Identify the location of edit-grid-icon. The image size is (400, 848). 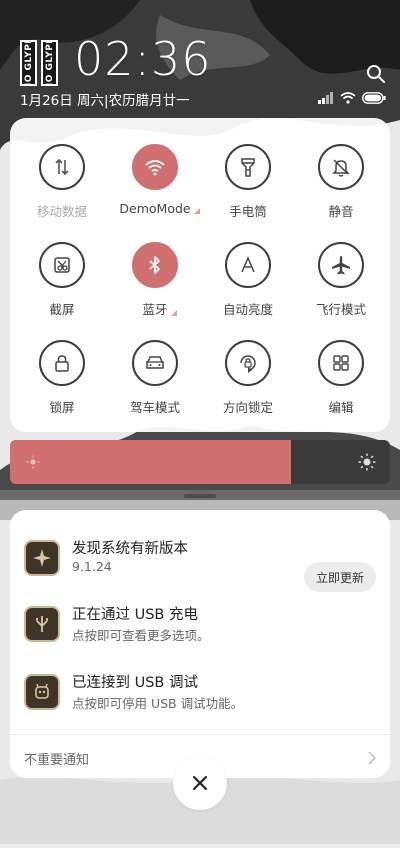
(341, 363).